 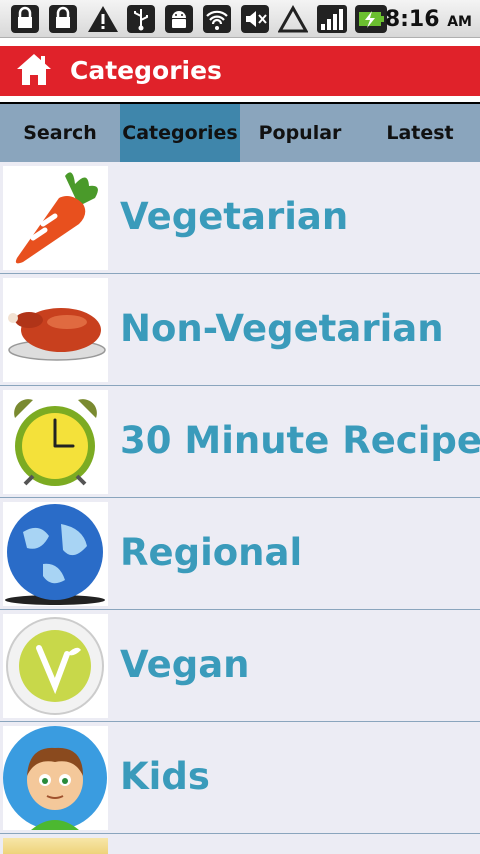 I want to click on tab-categories: Categories, so click(x=180, y=133).